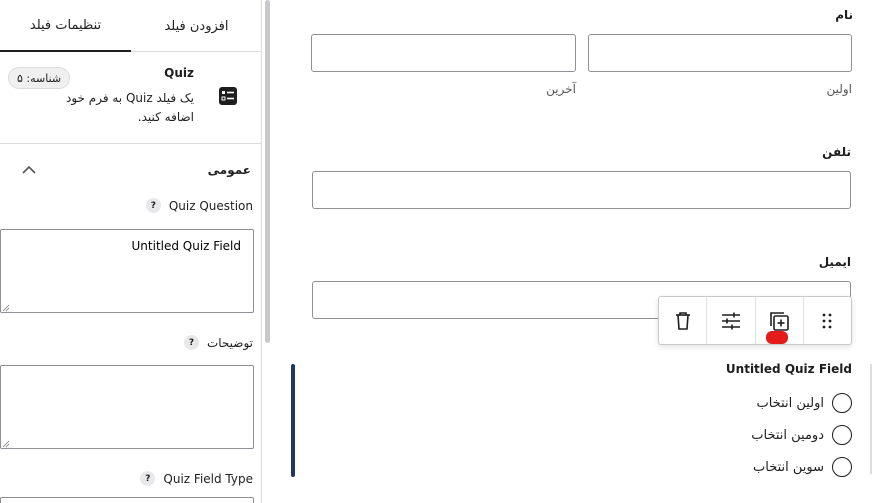  What do you see at coordinates (196, 26) in the screenshot?
I see `tab-add-field: افزودن فیلد` at bounding box center [196, 26].